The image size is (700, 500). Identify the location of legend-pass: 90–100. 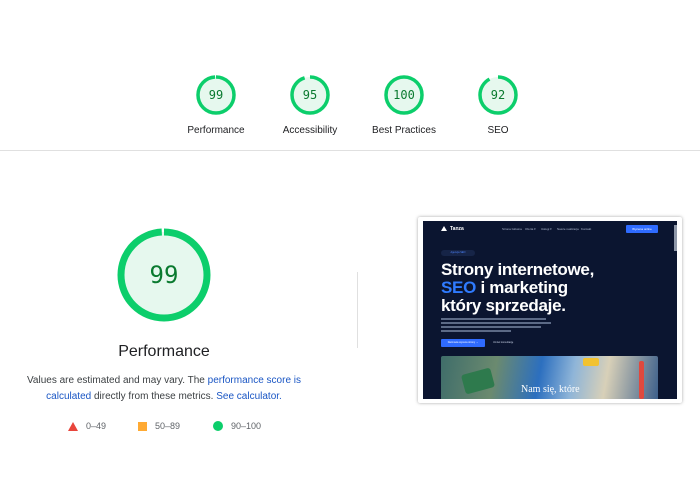
(237, 426).